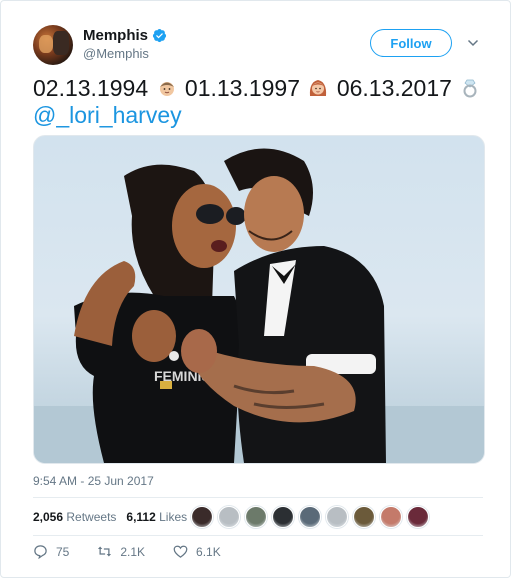  I want to click on mention-link: @_lori_harvey, so click(107, 115).